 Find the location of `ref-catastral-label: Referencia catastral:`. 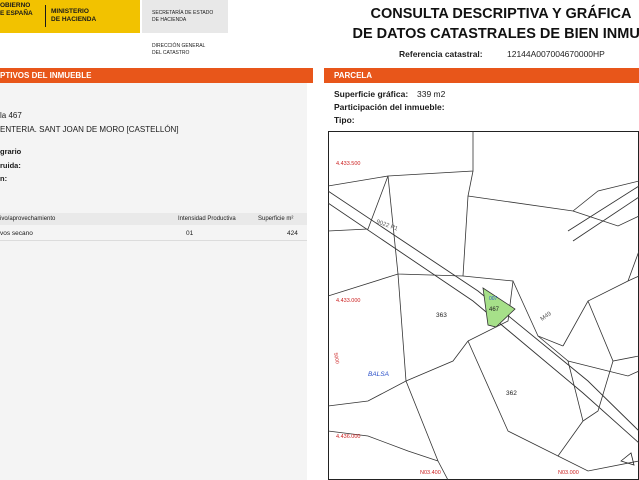

ref-catastral-label: Referencia catastral: is located at coordinates (441, 54).